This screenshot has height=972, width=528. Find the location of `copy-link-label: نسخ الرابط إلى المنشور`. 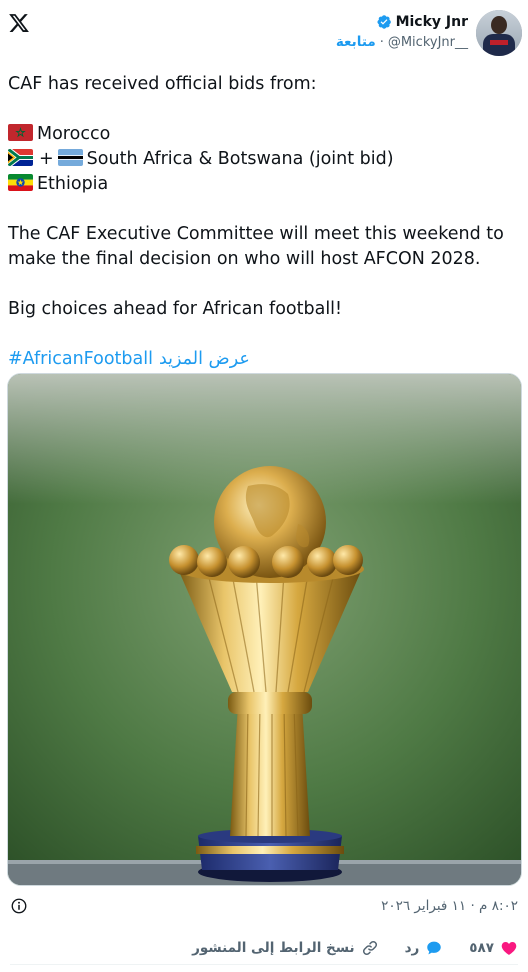

copy-link-label: نسخ الرابط إلى المنشور is located at coordinates (273, 948).